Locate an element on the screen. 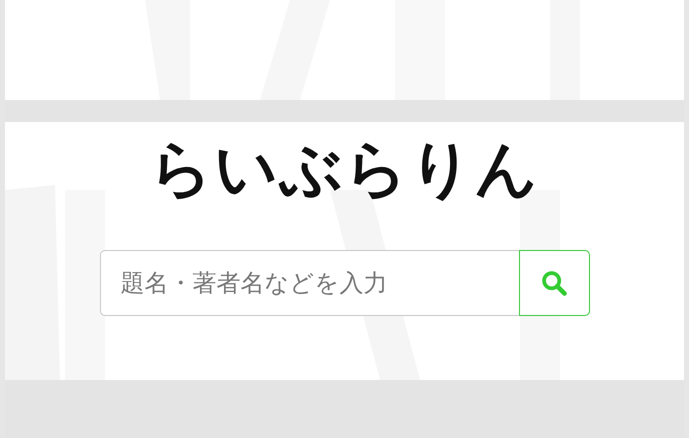  search-field: 題名・著者名などを入力 is located at coordinates (309, 283).